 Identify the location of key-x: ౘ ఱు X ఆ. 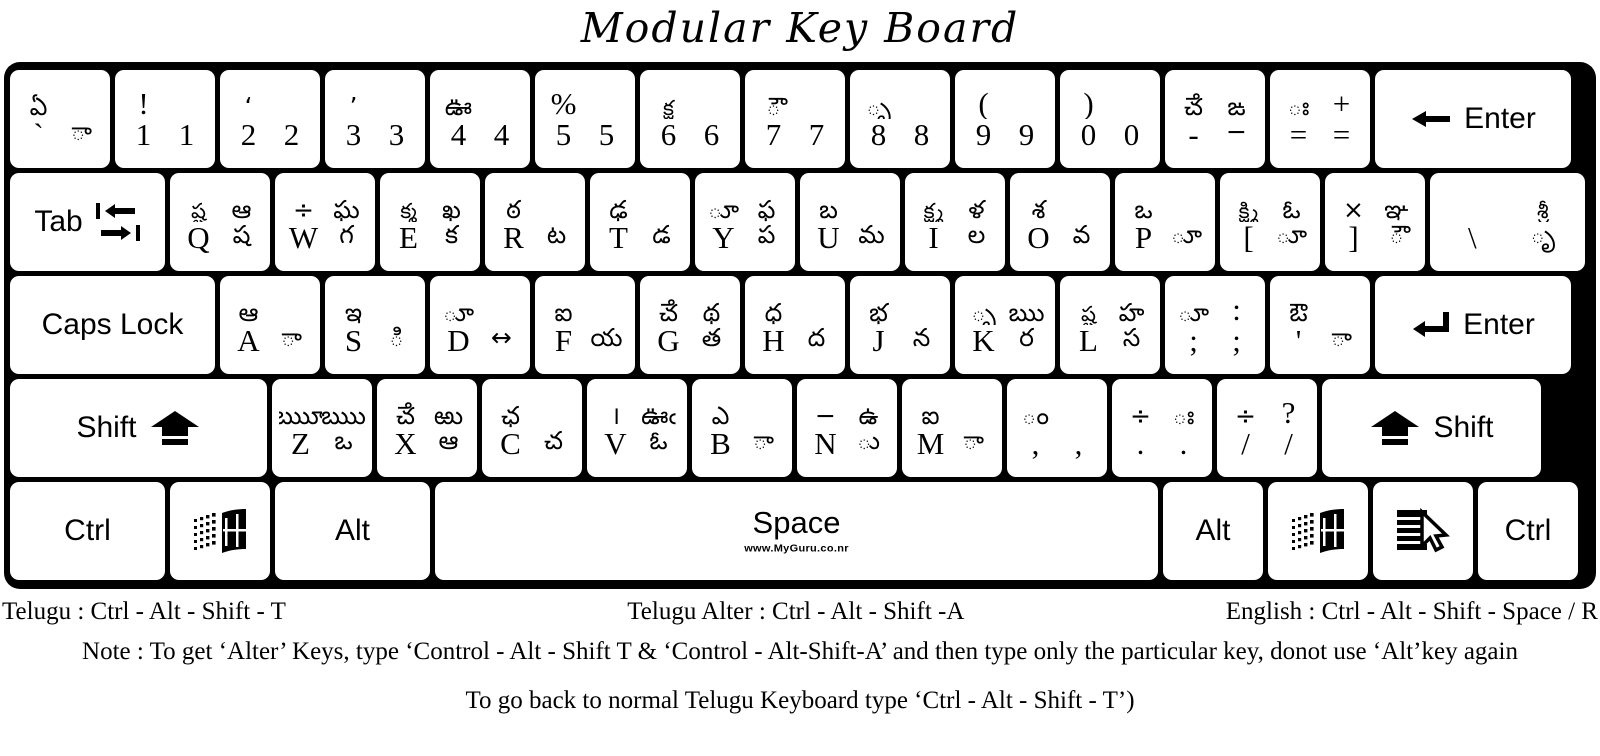
(427, 428).